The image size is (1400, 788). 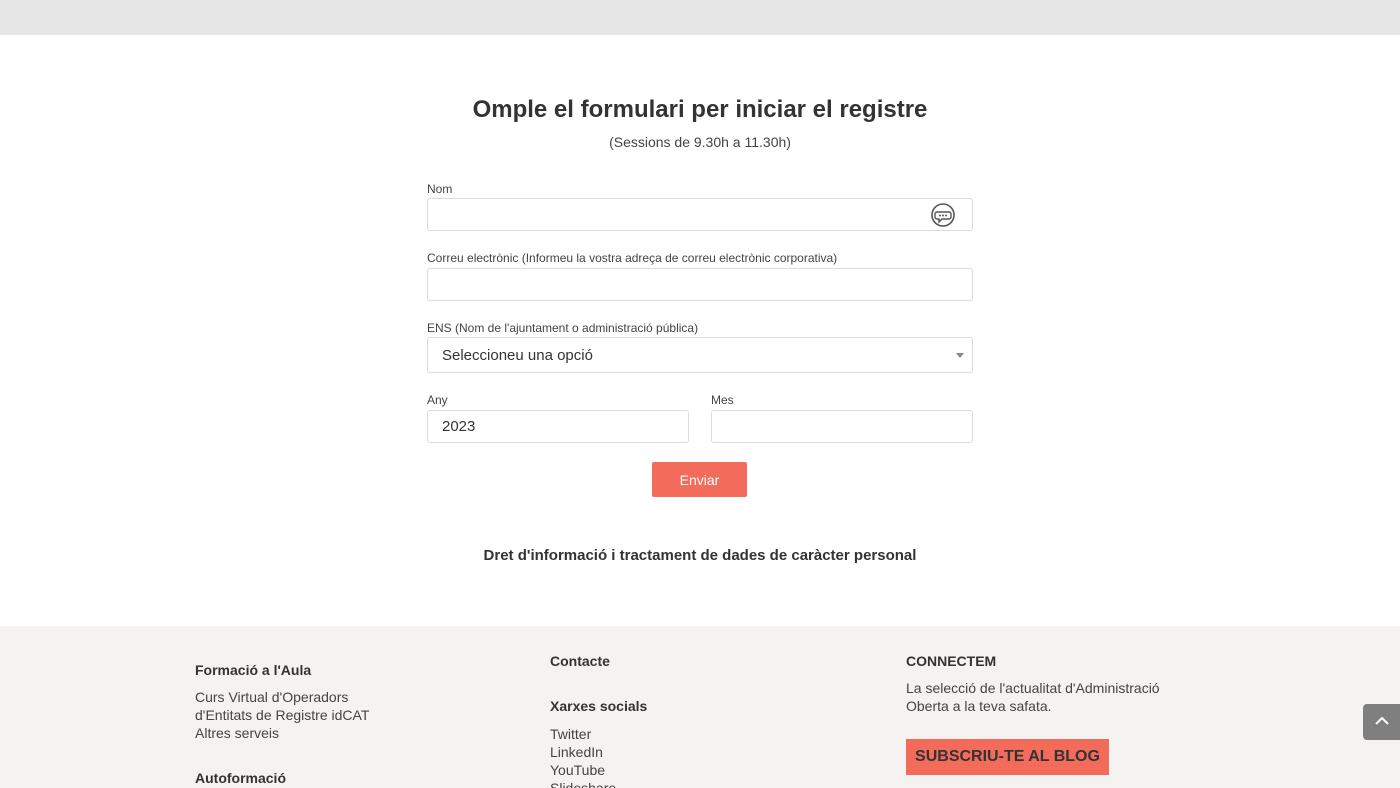 I want to click on chevron-up-icon, so click(x=1382, y=722).